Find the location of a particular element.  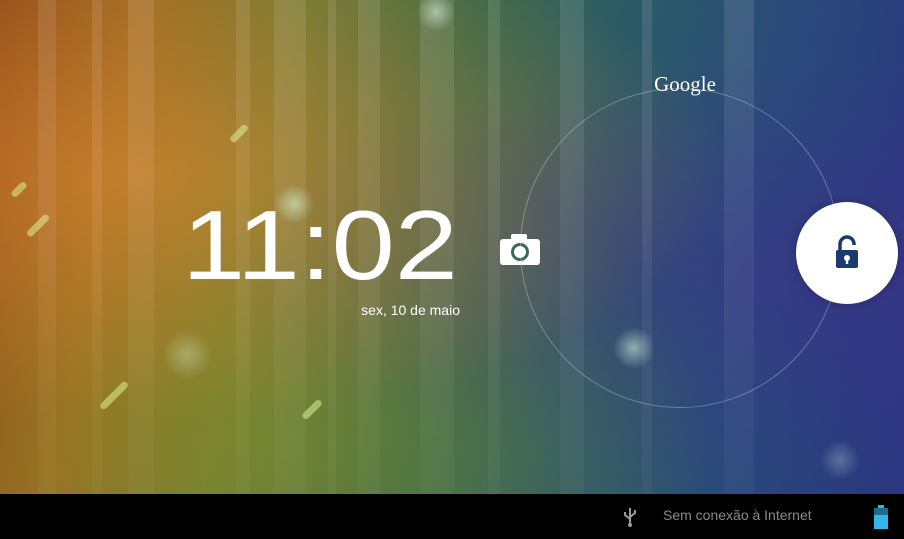

battery-icon is located at coordinates (881, 517).